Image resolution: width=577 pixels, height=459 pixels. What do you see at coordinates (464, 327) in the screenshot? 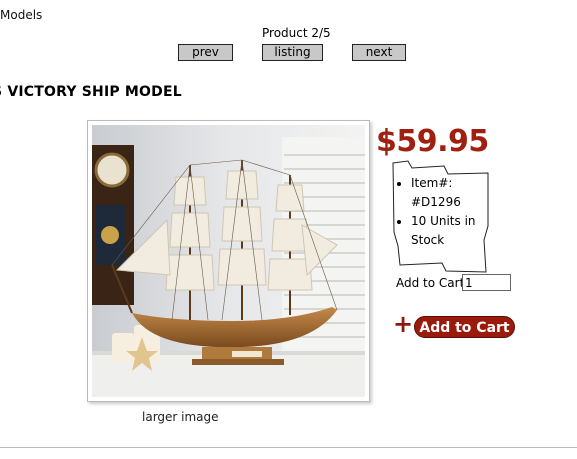
I see `add-to-cart-button: Add to Cart` at bounding box center [464, 327].